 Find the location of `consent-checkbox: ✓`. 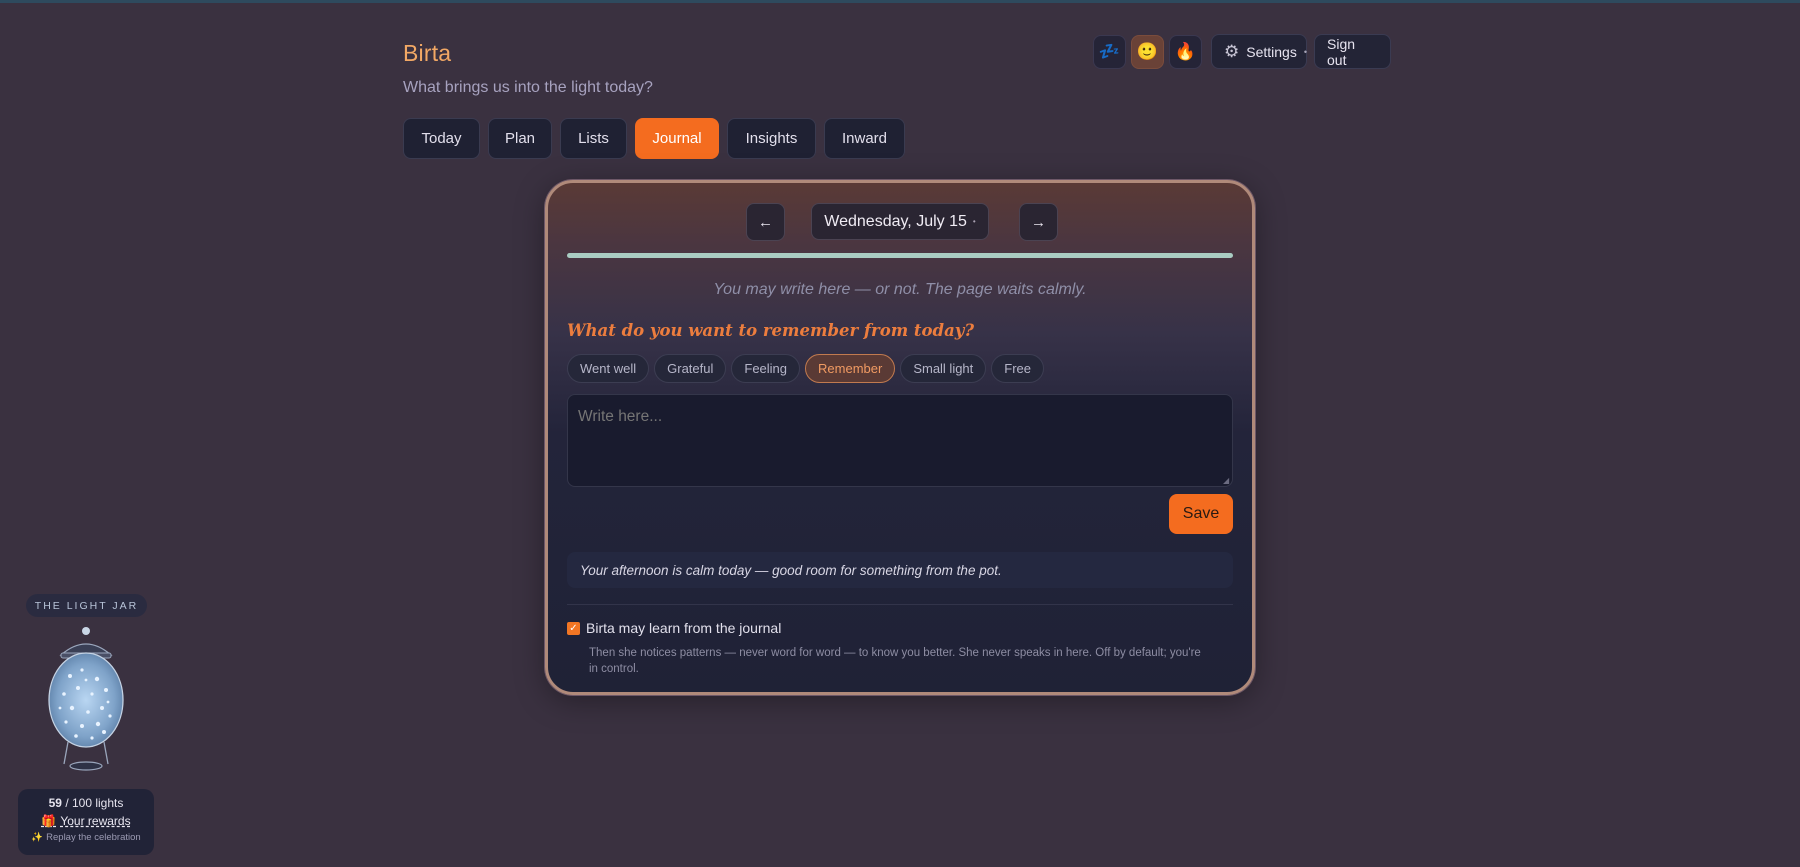

consent-checkbox: ✓ is located at coordinates (573, 628).